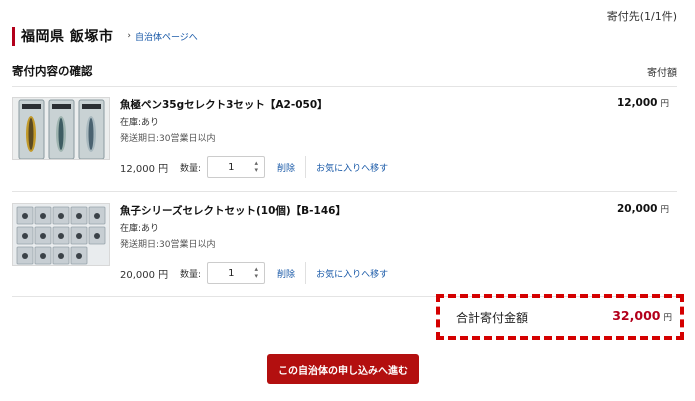  I want to click on total-amount-value: 32,000, so click(636, 315).